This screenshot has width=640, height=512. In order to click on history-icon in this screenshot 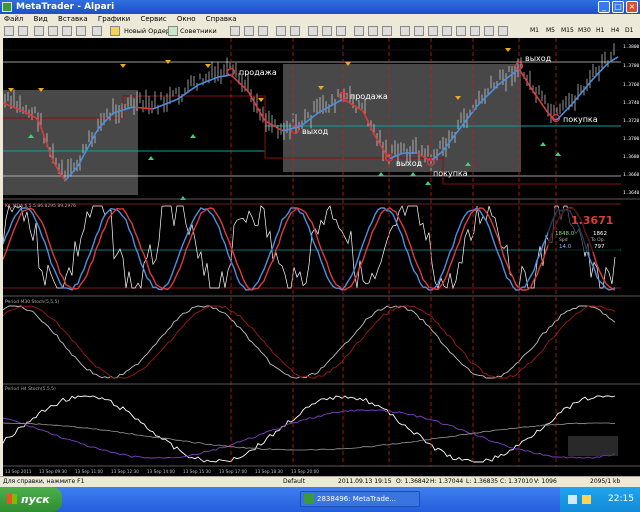, I will do `click(97, 31)`.